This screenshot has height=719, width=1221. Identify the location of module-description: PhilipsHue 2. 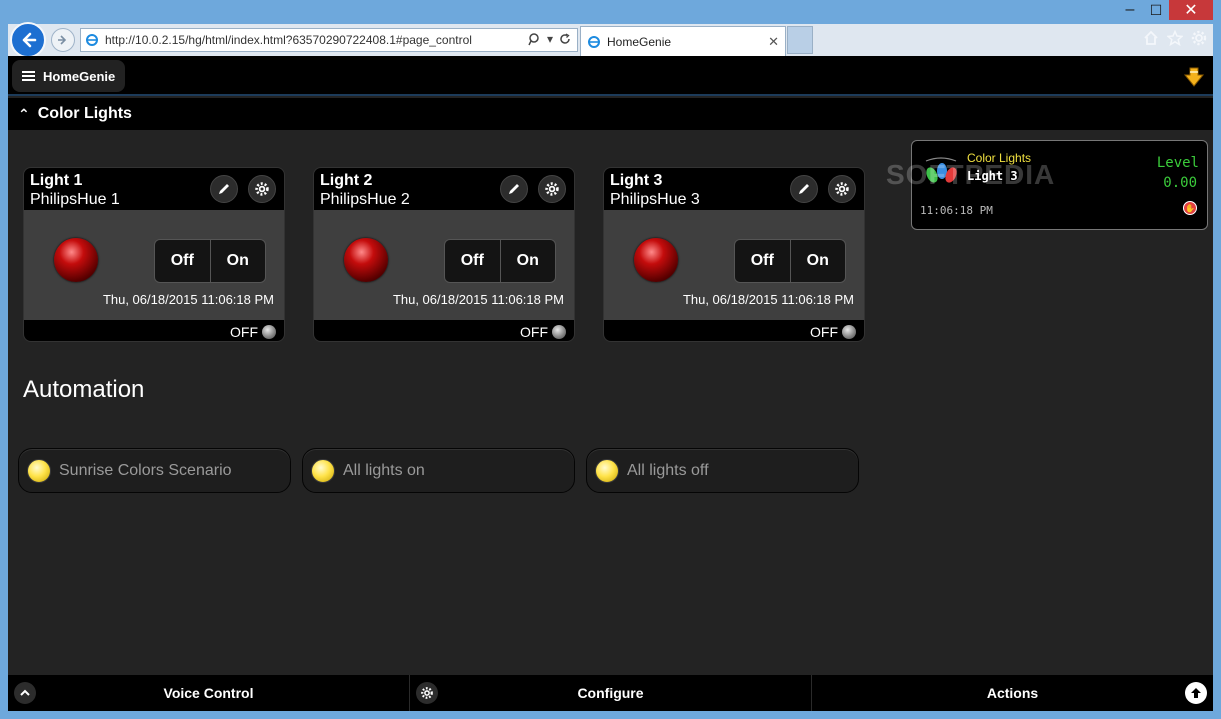
(365, 199).